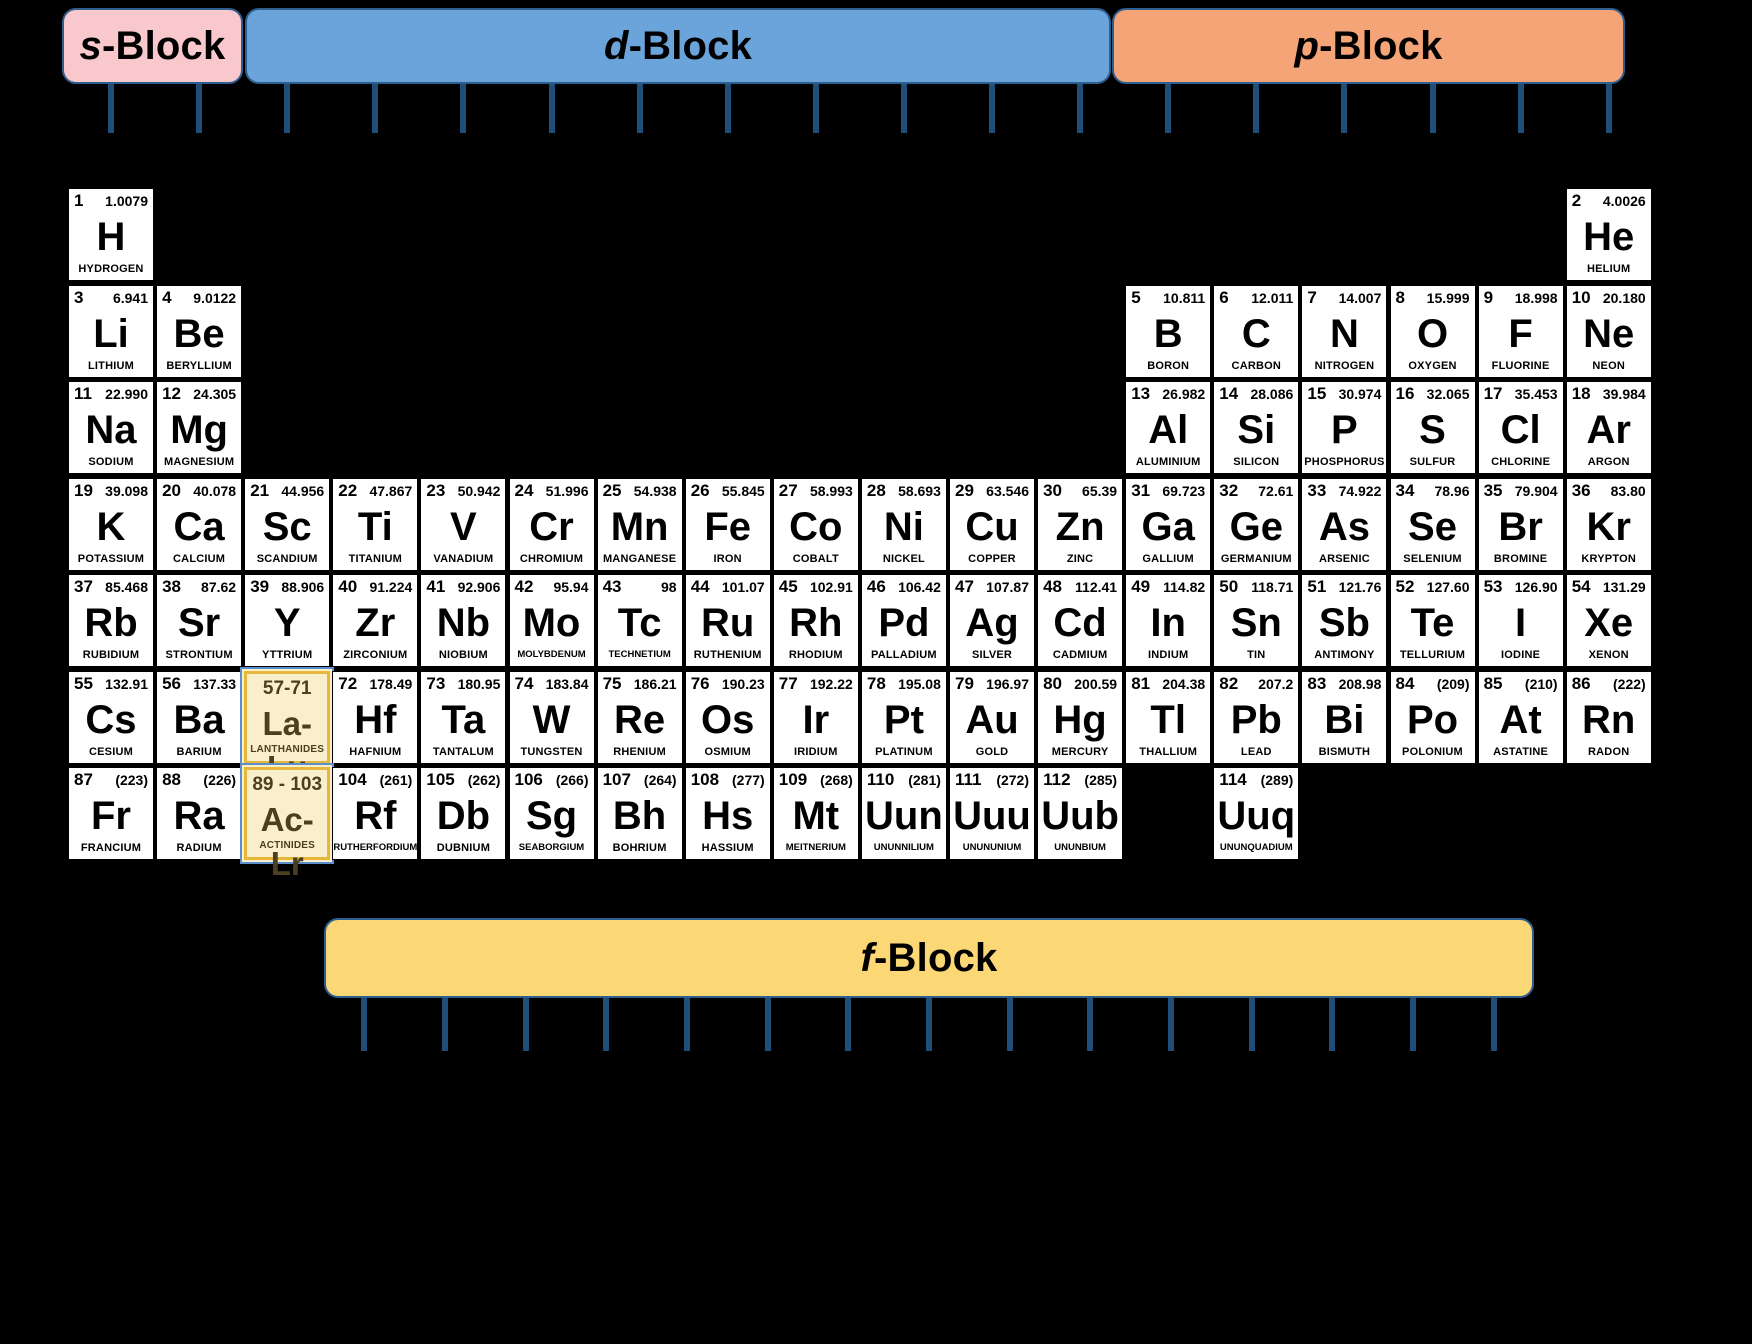  Describe the element at coordinates (1432, 331) in the screenshot. I see `element-cell: 8 15.999 O OXYGEN` at that location.